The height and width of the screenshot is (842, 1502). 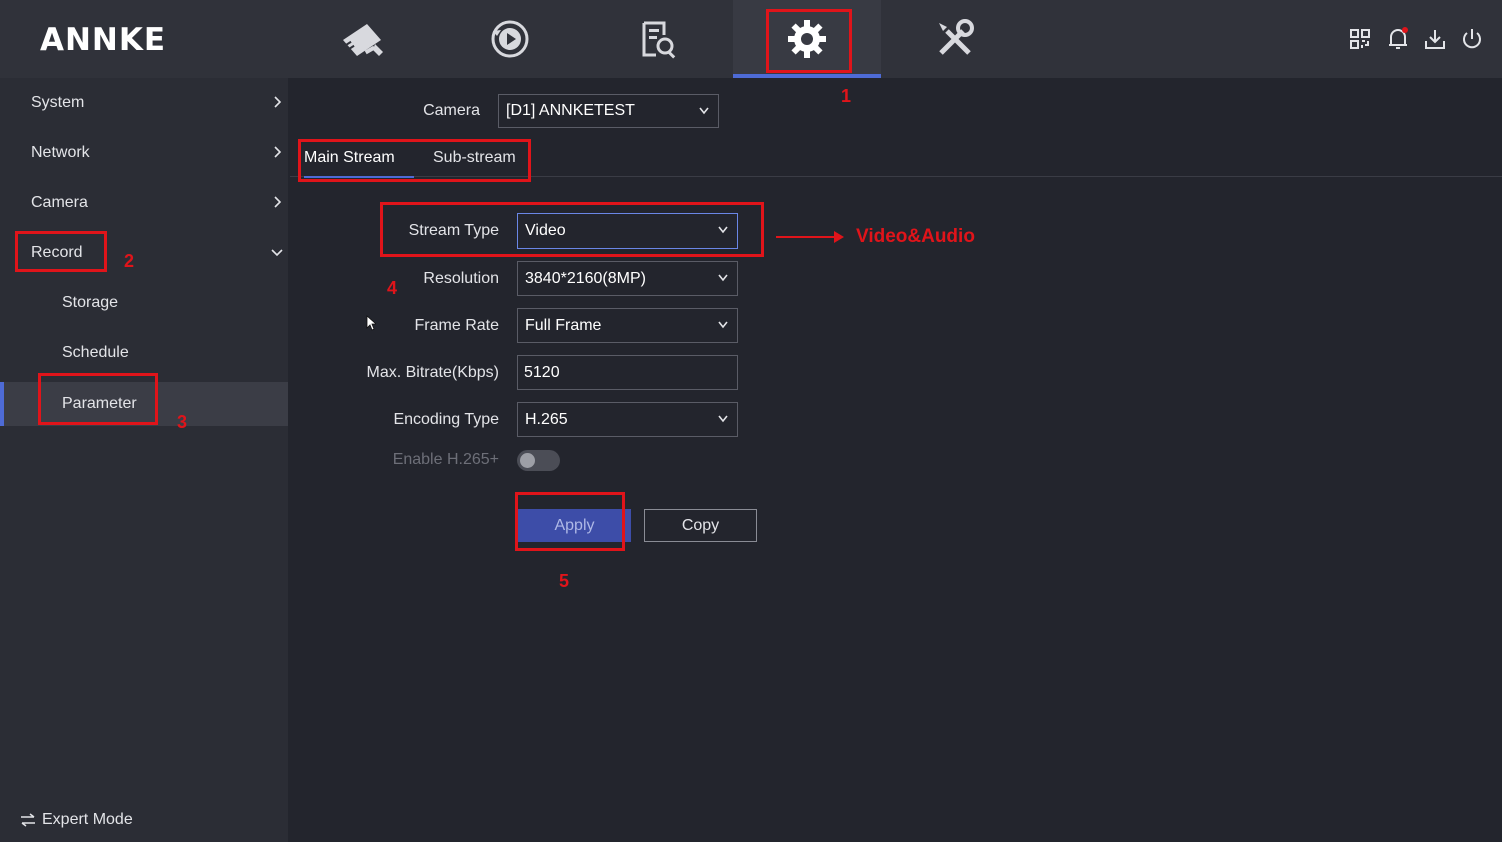 What do you see at coordinates (751, 39) in the screenshot?
I see `top-bar: ANNKE` at bounding box center [751, 39].